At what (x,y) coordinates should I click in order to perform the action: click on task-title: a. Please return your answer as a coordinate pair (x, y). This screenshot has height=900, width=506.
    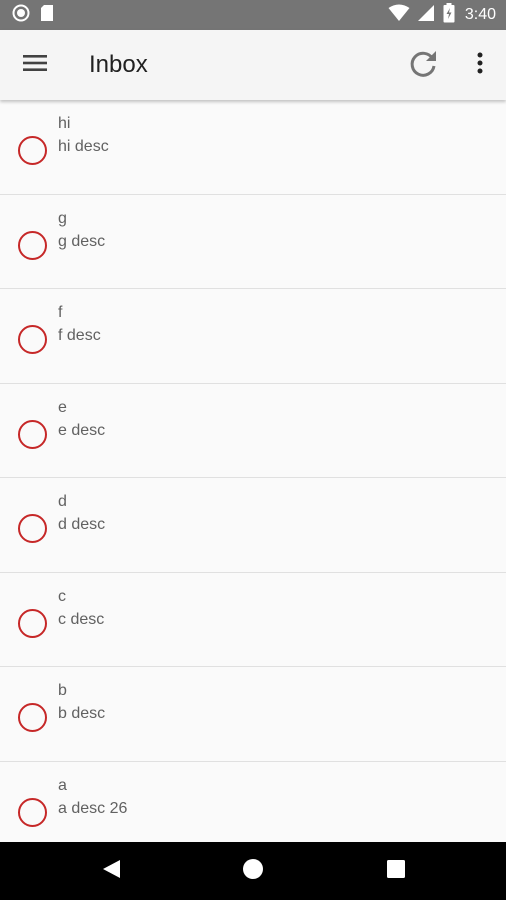
    Looking at the image, I should click on (62, 786).